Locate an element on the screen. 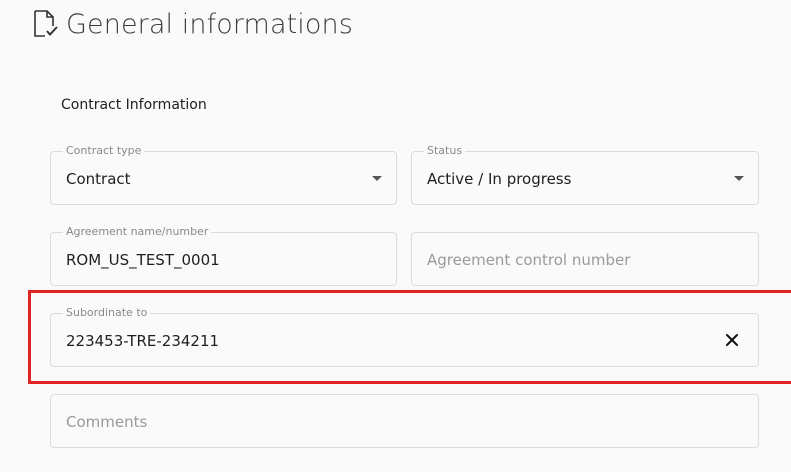 This screenshot has height=472, width=791. agreement-control-number-placeholder: Agreement control number is located at coordinates (529, 260).